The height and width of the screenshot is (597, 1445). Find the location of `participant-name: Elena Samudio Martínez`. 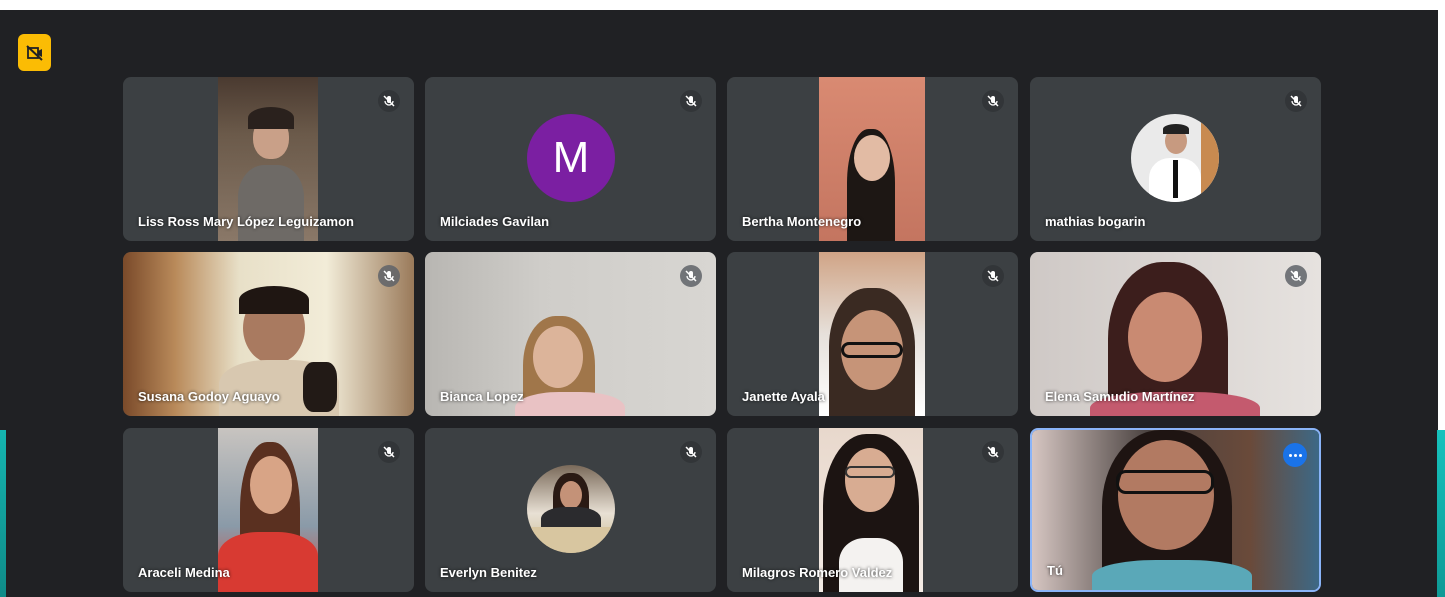

participant-name: Elena Samudio Martínez is located at coordinates (1120, 396).